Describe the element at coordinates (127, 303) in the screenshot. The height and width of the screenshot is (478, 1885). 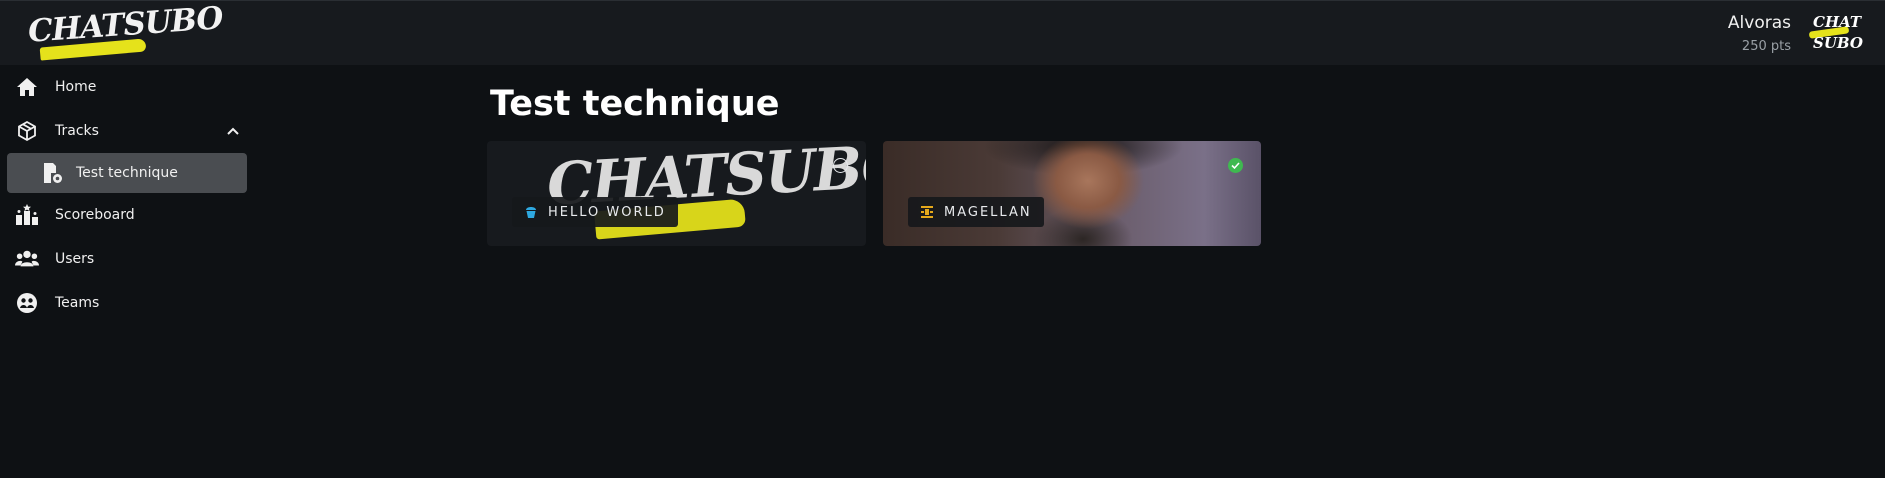
I see `sidebar-item-teams: Teams` at that location.